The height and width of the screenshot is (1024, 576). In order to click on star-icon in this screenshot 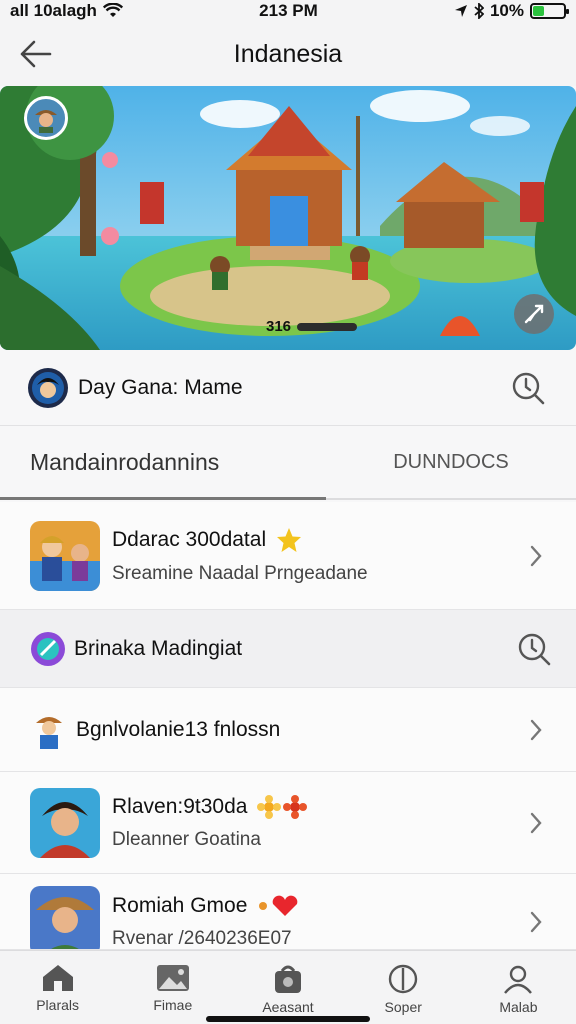, I will do `click(289, 539)`.